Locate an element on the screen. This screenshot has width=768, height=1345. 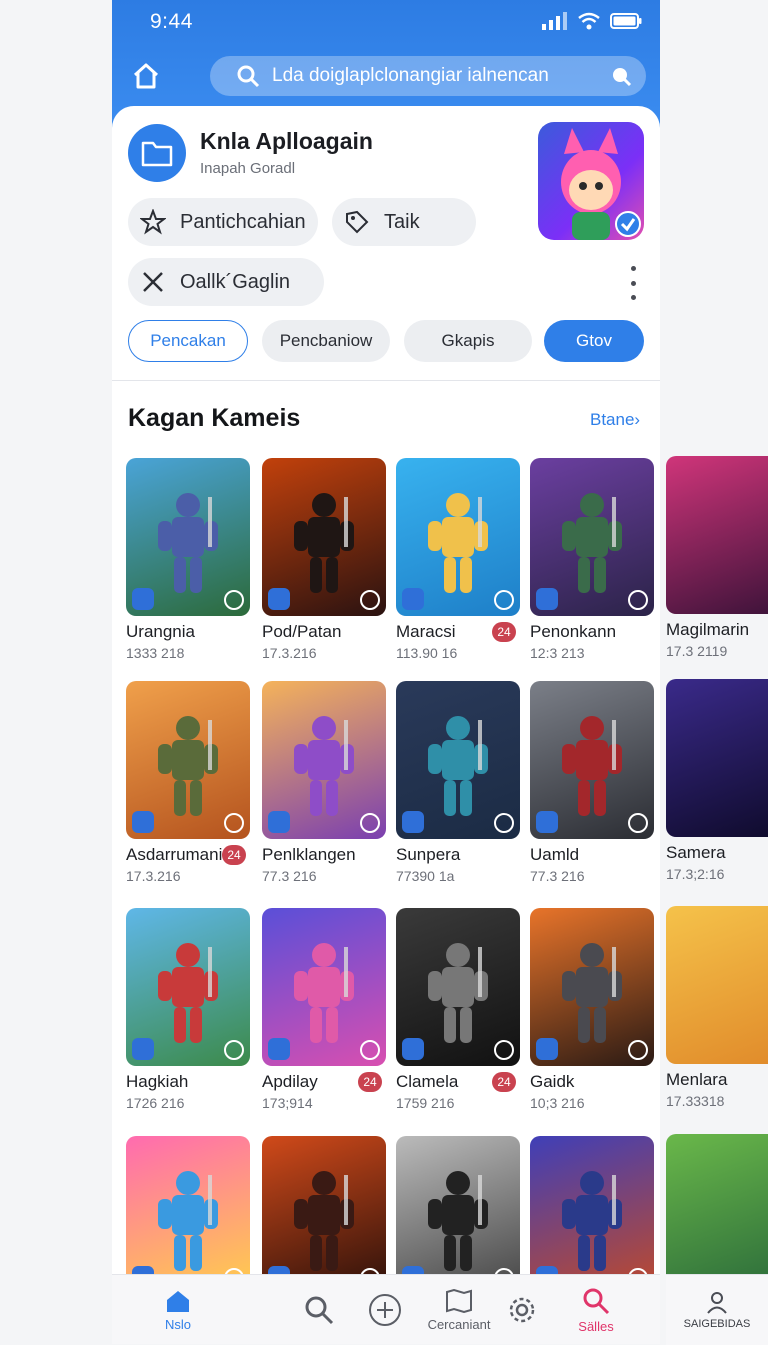
home-button is located at coordinates (146, 76).